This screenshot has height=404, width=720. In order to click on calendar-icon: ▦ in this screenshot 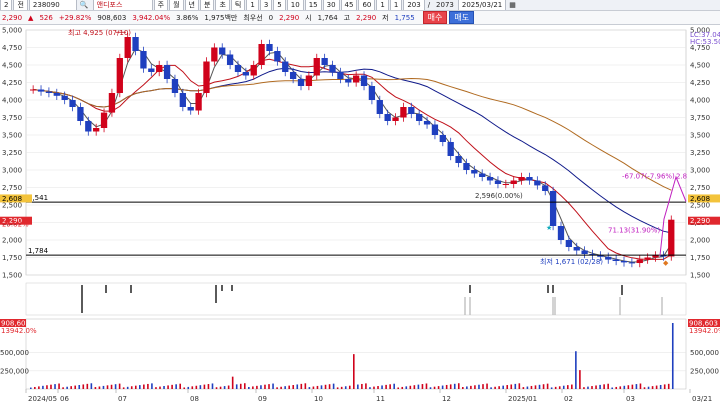, I will do `click(512, 5)`.